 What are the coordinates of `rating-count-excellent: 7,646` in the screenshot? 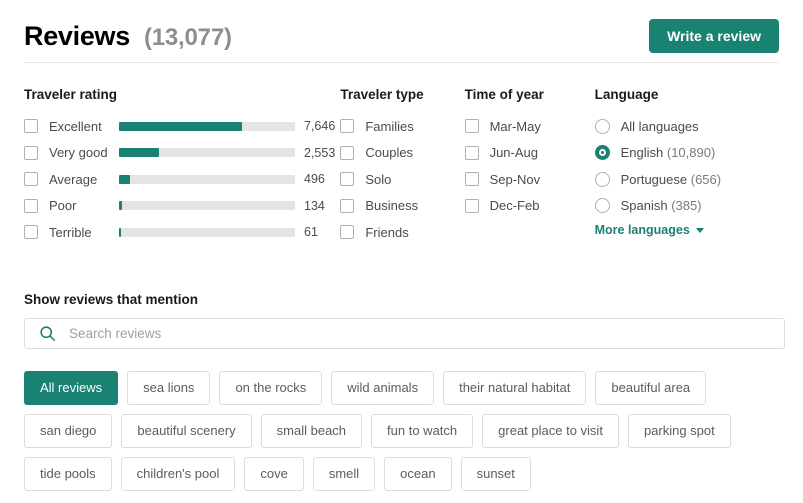 It's located at (320, 126).